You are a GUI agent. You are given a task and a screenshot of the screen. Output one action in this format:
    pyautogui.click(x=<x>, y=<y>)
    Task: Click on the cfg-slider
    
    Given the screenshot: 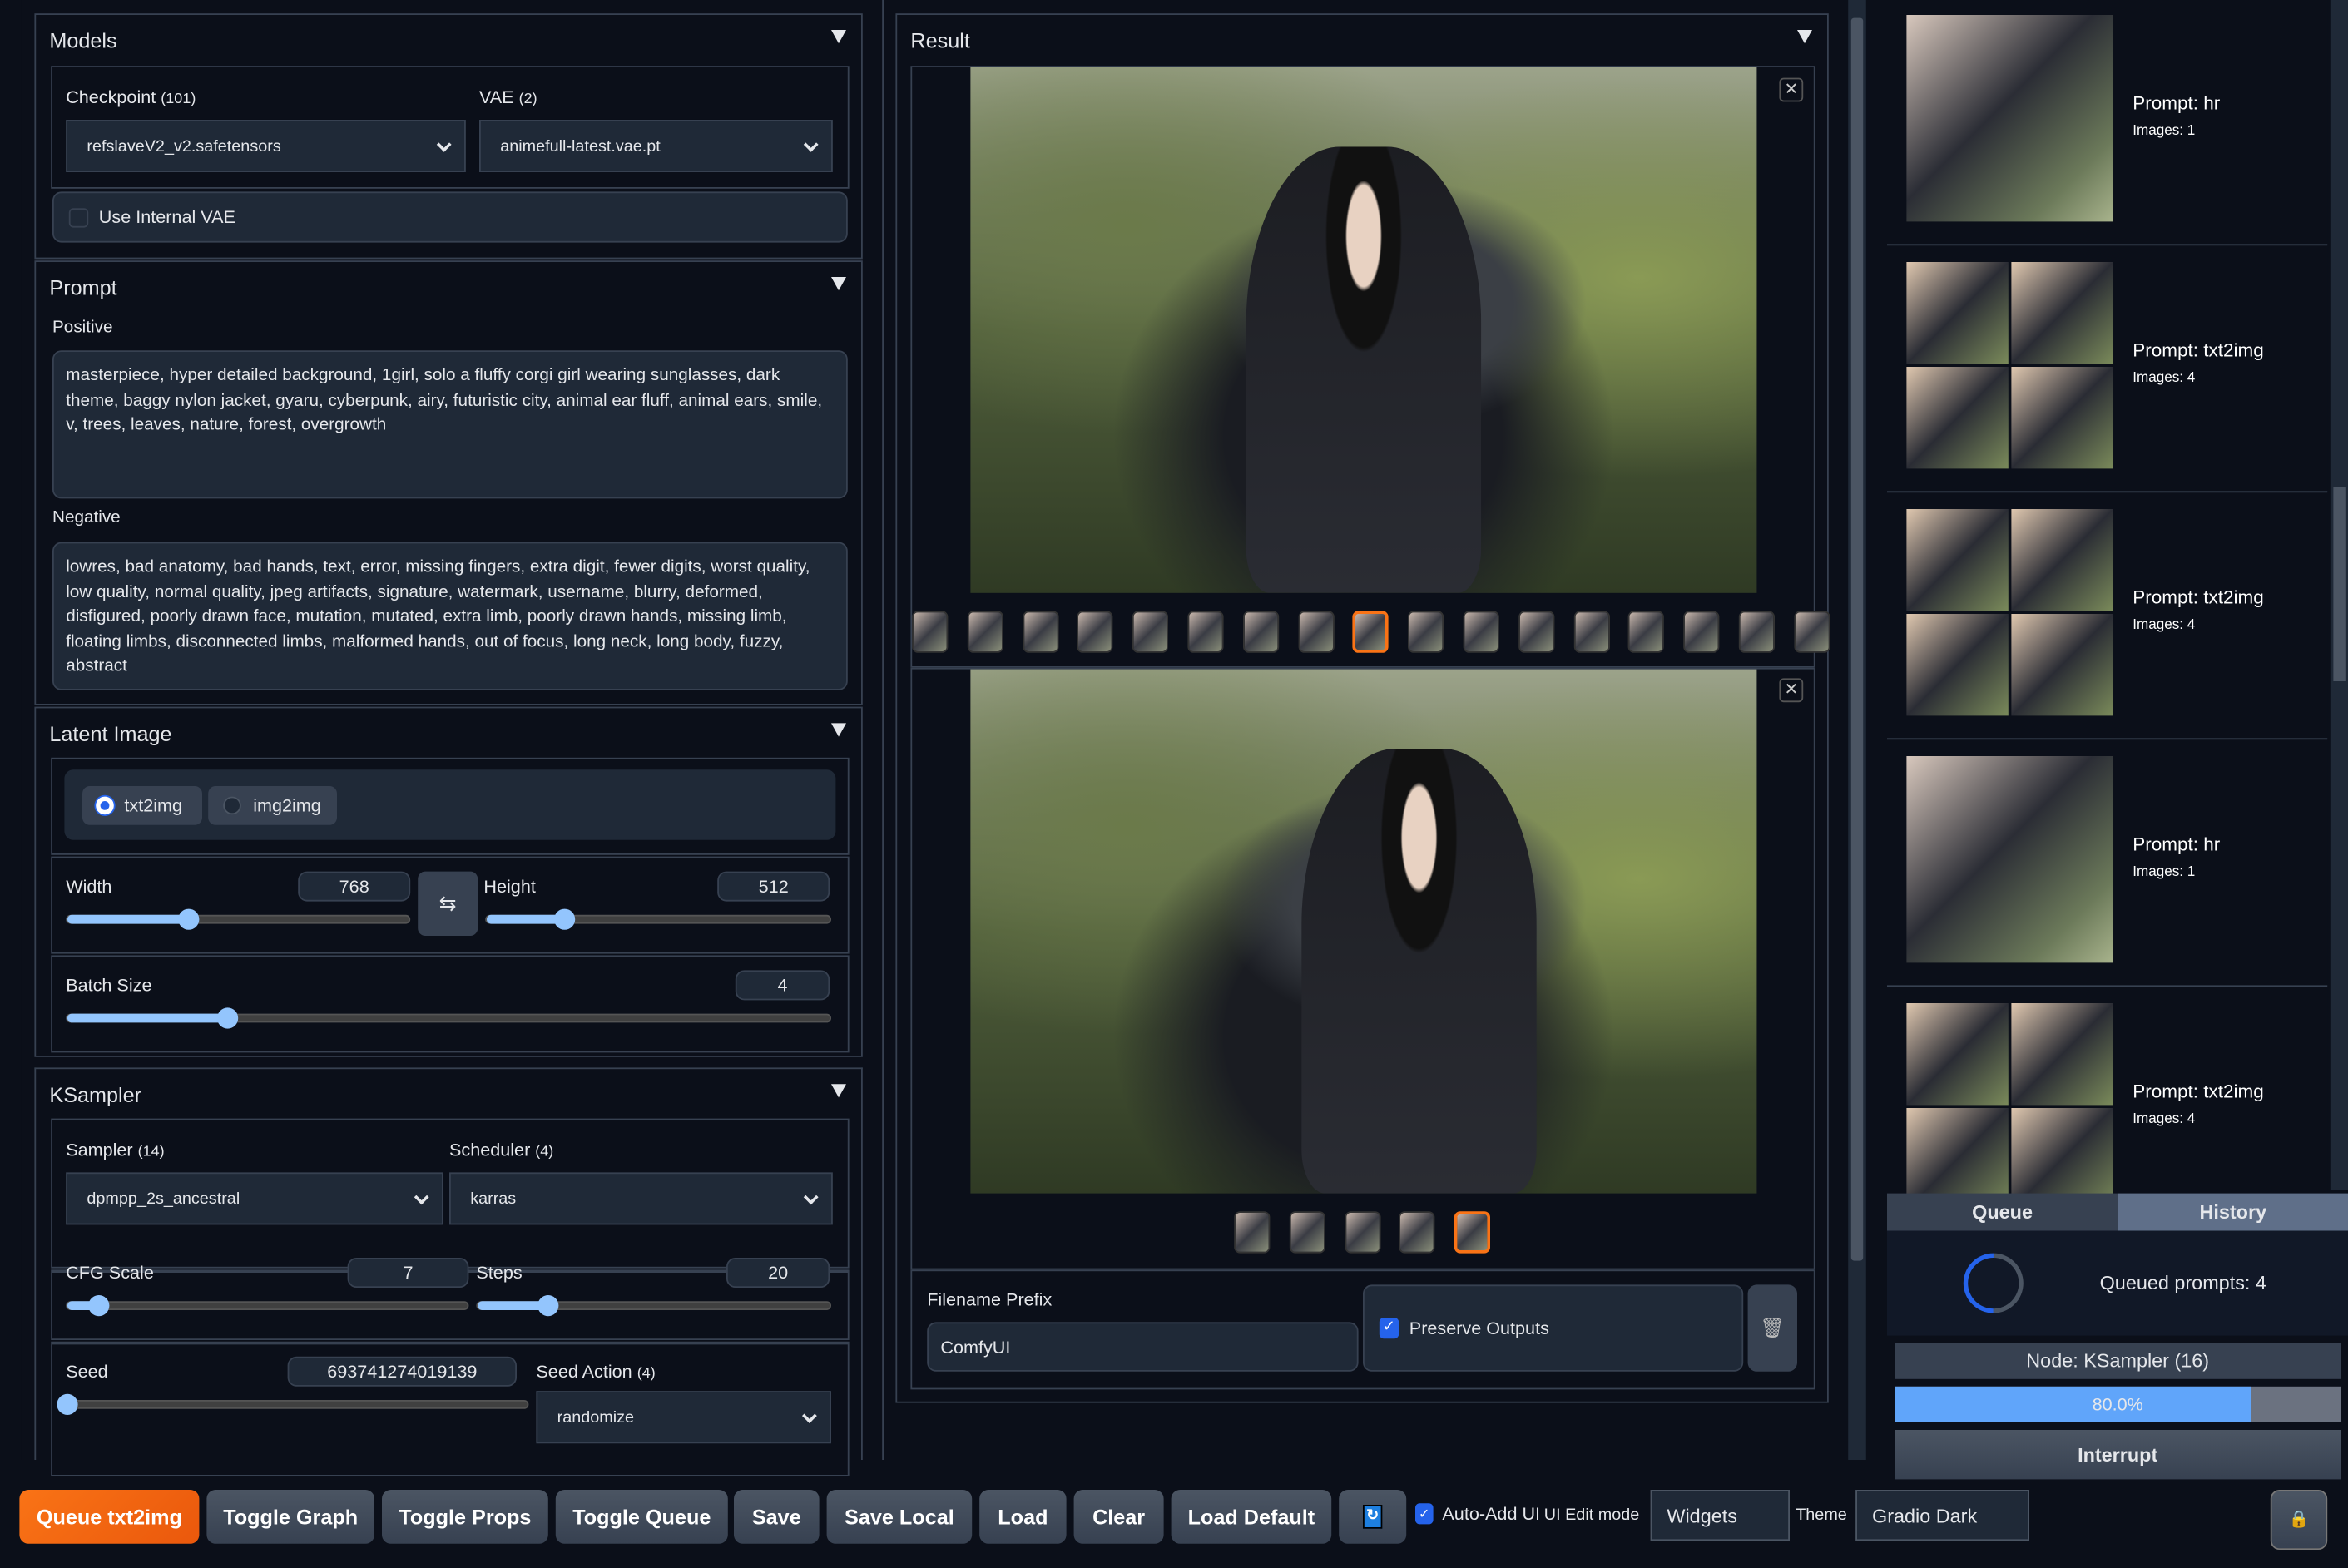 What is the action you would take?
    pyautogui.click(x=268, y=1306)
    